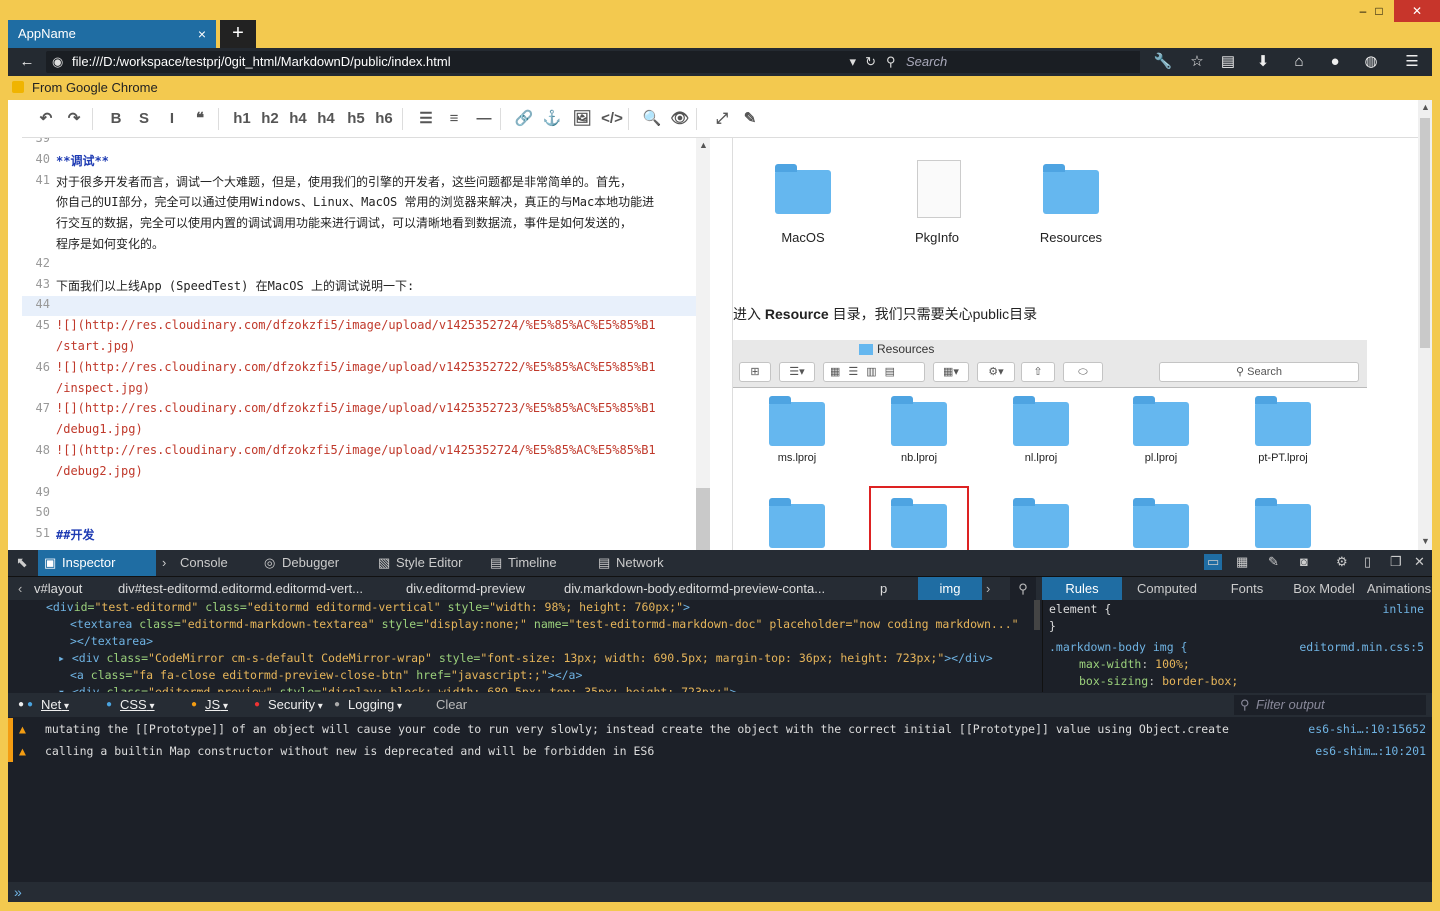 This screenshot has height=911, width=1440. I want to click on rule-source: inline, so click(1403, 609).